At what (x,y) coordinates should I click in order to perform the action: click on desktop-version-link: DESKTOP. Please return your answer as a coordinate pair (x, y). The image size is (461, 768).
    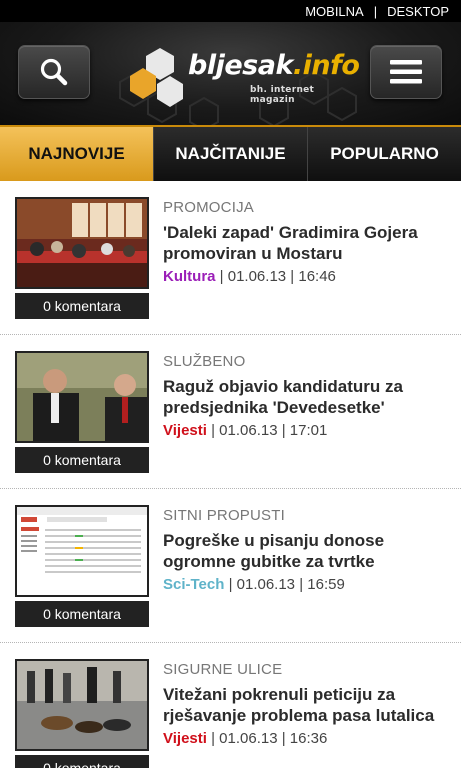
    Looking at the image, I should click on (418, 11).